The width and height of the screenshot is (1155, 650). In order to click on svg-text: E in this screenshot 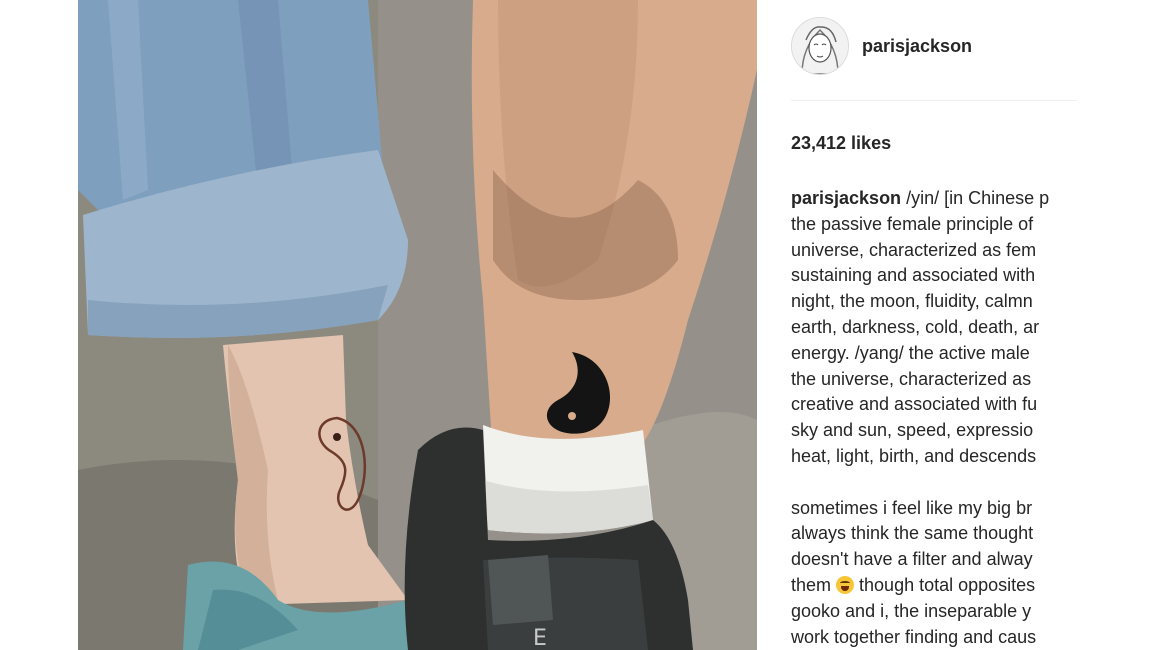, I will do `click(540, 638)`.